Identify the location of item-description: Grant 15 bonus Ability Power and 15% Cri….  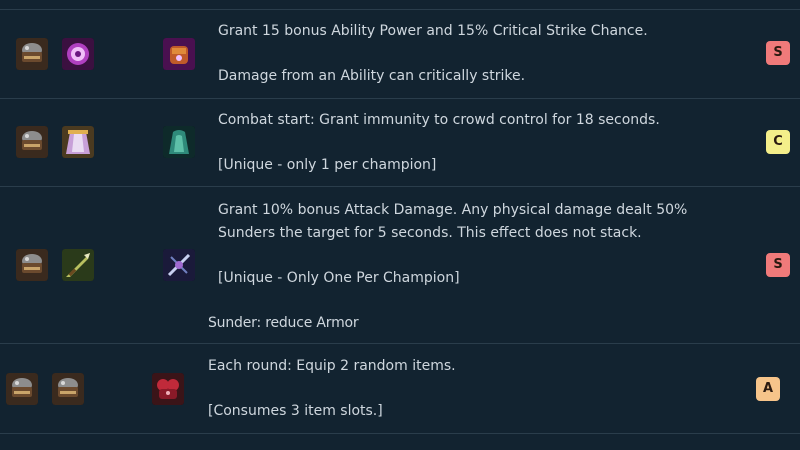
(433, 54).